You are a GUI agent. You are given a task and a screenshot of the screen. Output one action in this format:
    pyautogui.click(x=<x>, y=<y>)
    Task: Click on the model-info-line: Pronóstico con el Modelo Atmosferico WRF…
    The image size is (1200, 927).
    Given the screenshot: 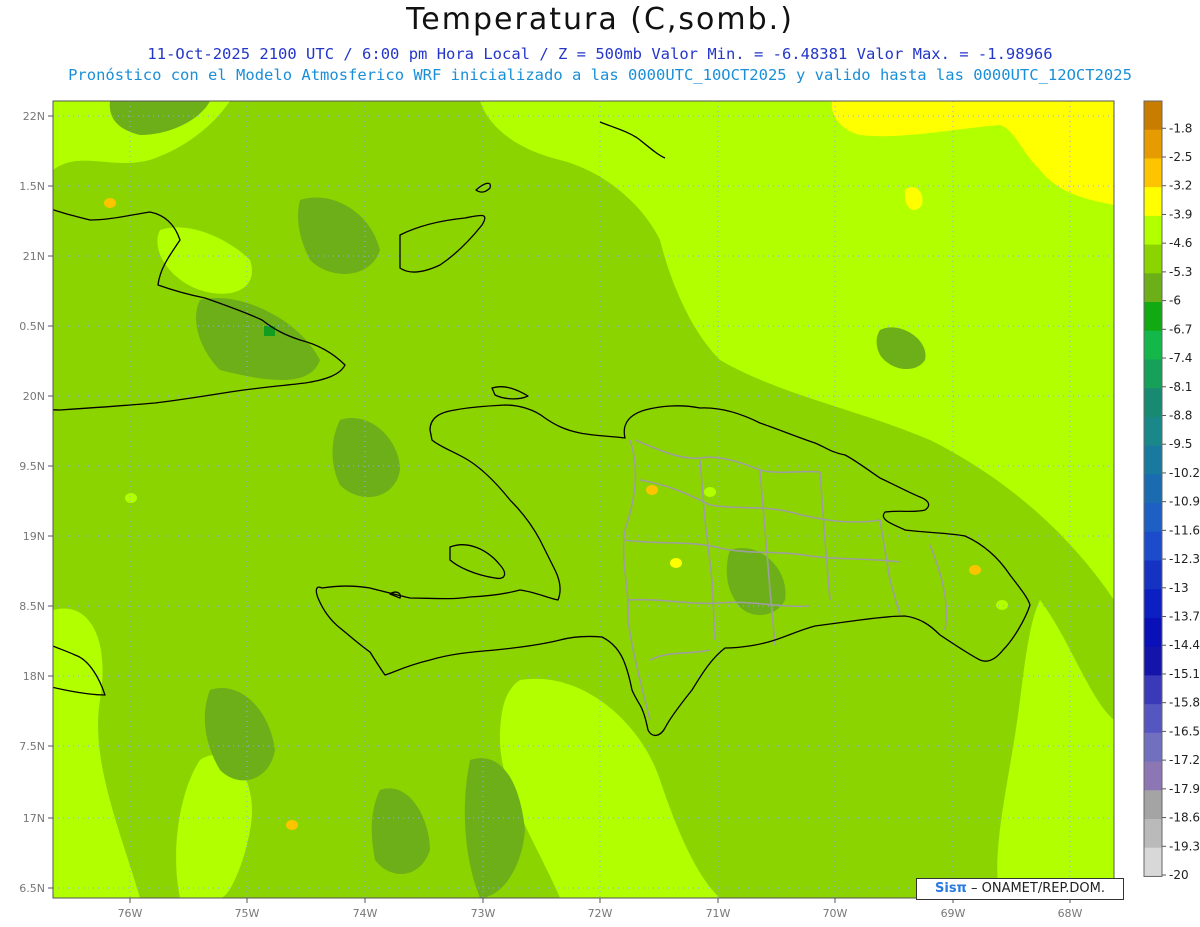 What is the action you would take?
    pyautogui.click(x=600, y=75)
    